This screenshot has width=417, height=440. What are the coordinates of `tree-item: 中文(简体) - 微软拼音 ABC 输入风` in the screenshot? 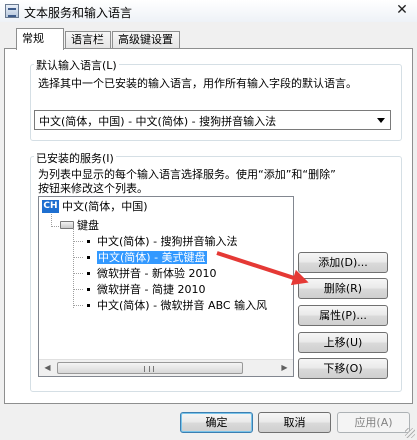 It's located at (177, 305).